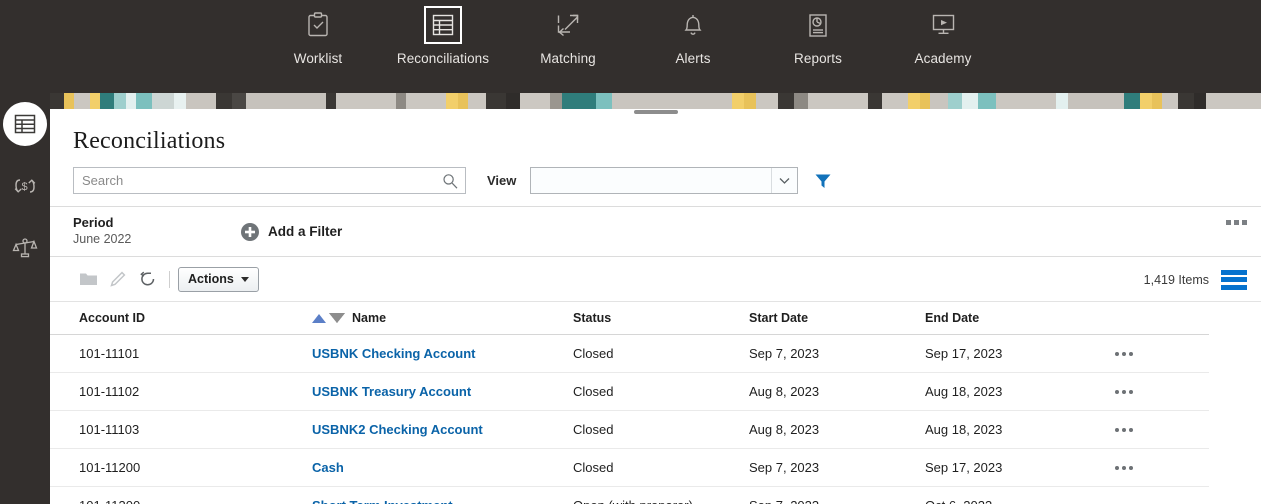 Image resolution: width=1261 pixels, height=504 pixels. I want to click on list-view-icon, so click(1234, 279).